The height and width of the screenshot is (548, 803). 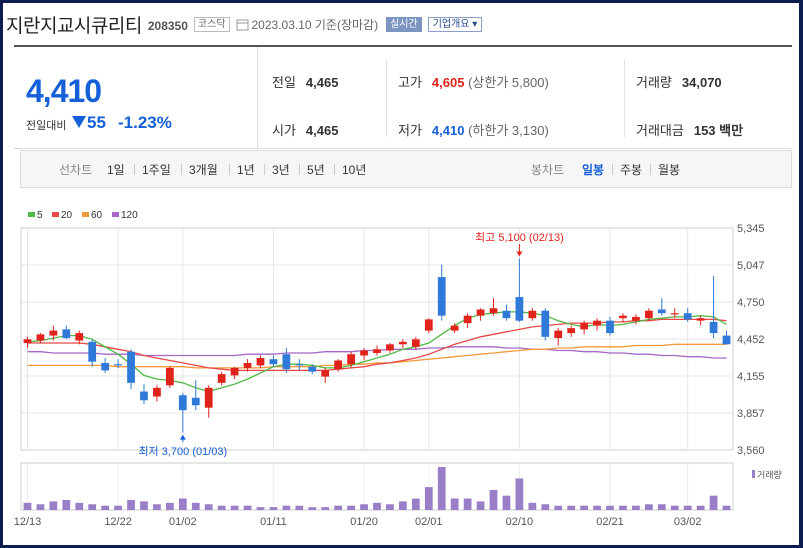 What do you see at coordinates (519, 237) in the screenshot?
I see `max-price-annotation: 최고 5,100 (02/13)` at bounding box center [519, 237].